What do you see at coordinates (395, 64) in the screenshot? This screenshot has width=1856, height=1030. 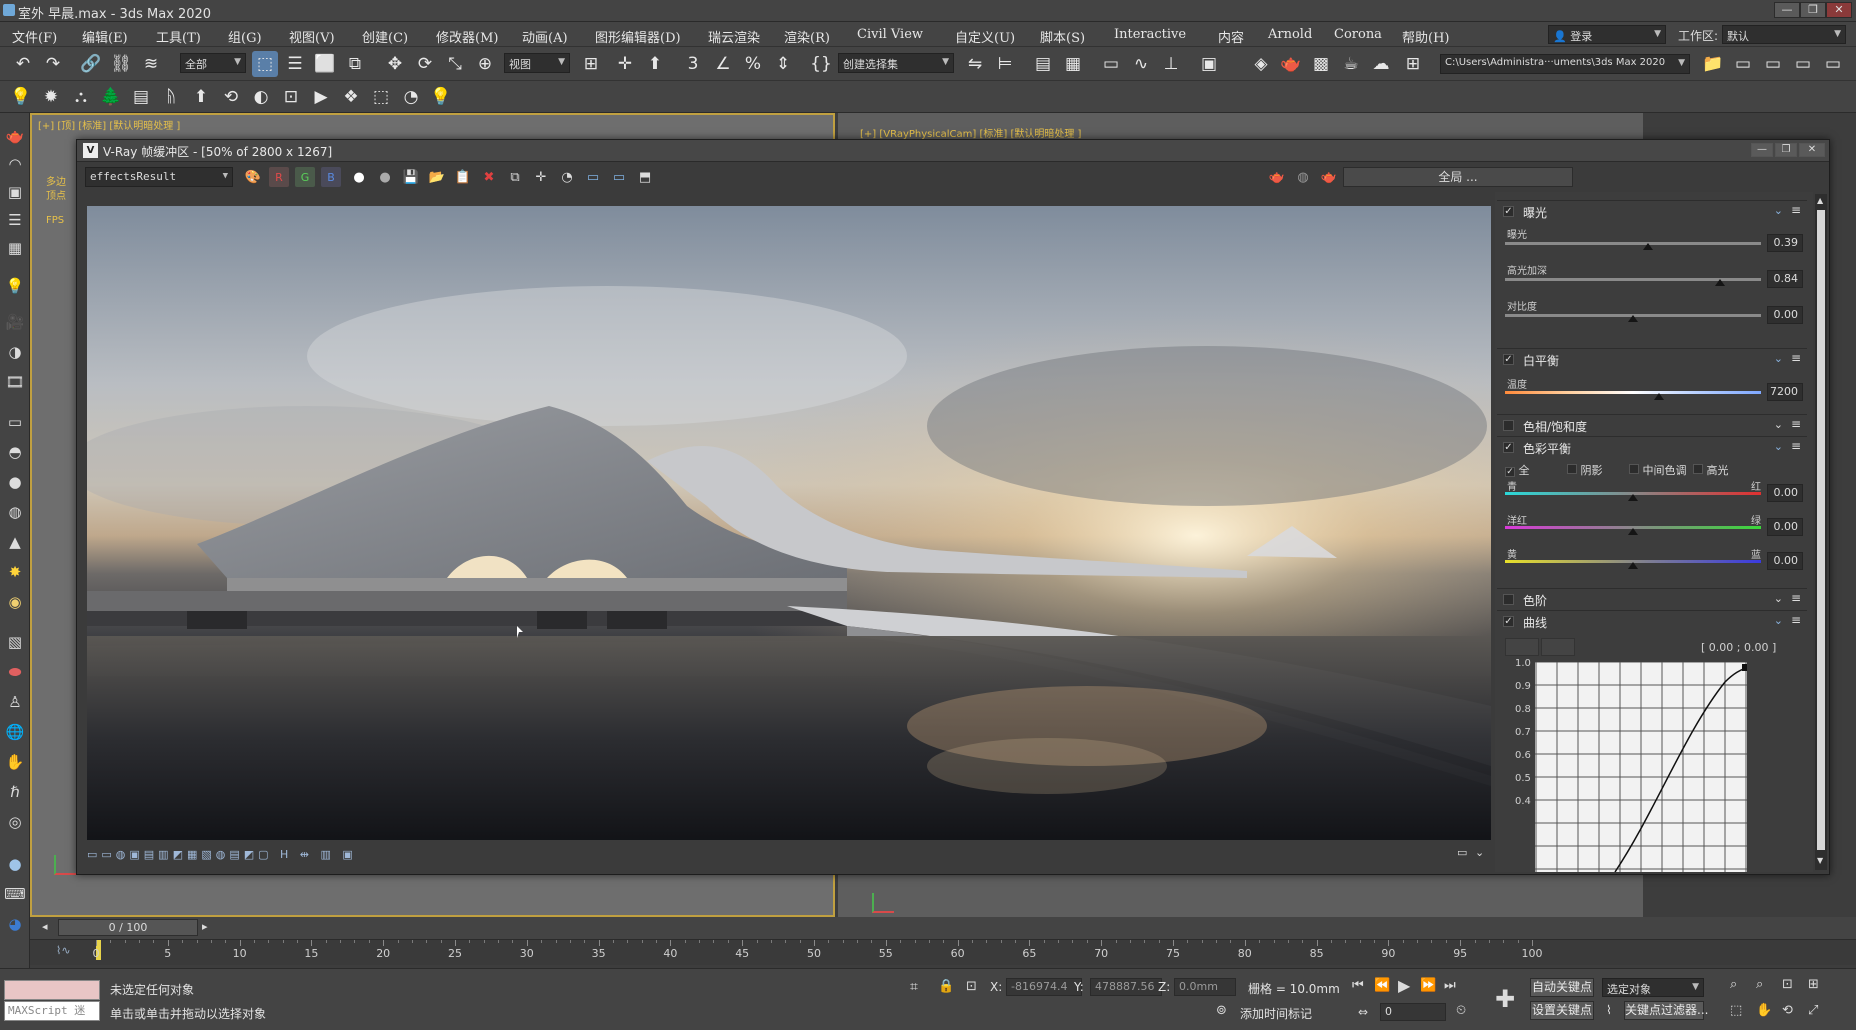 I see `move-icon: ✥` at bounding box center [395, 64].